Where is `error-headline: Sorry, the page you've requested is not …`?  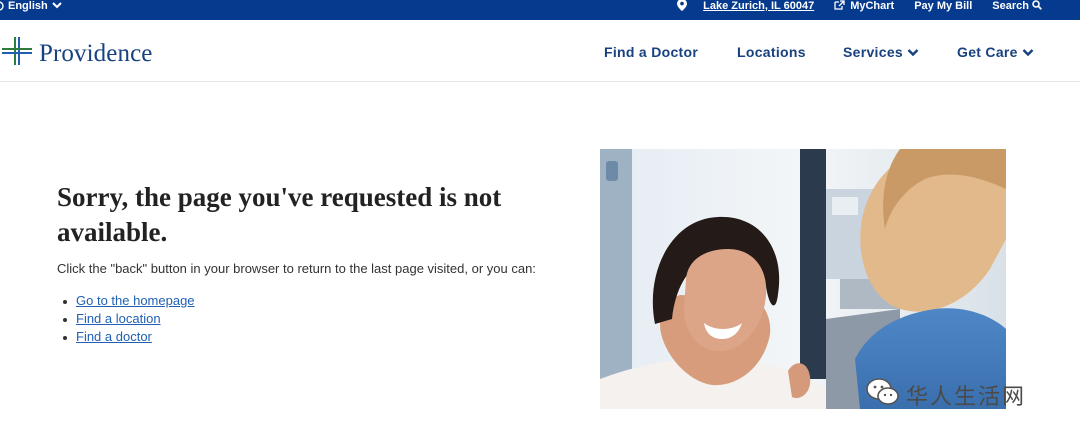 error-headline: Sorry, the page you've requested is not … is located at coordinates (279, 214).